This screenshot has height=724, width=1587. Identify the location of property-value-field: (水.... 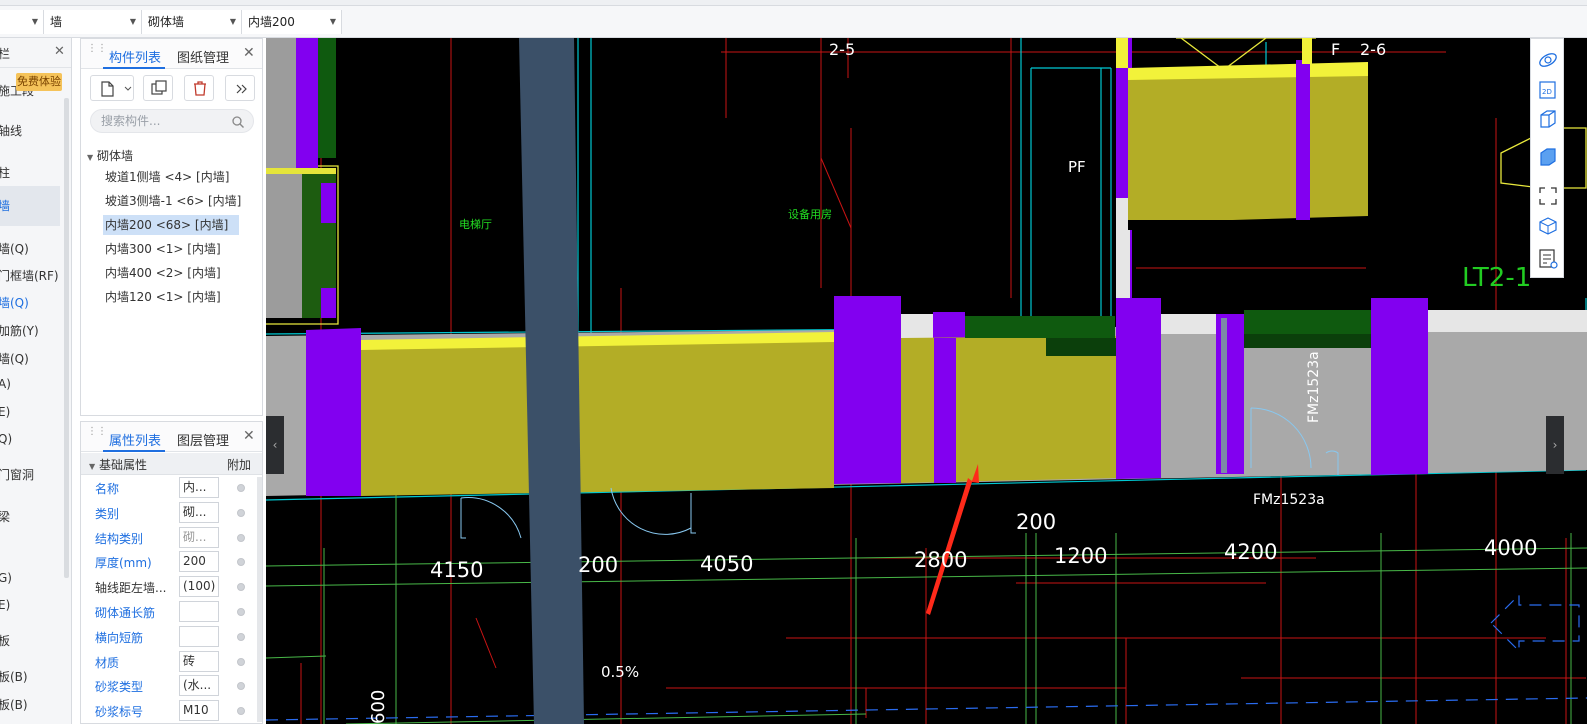
(199, 686).